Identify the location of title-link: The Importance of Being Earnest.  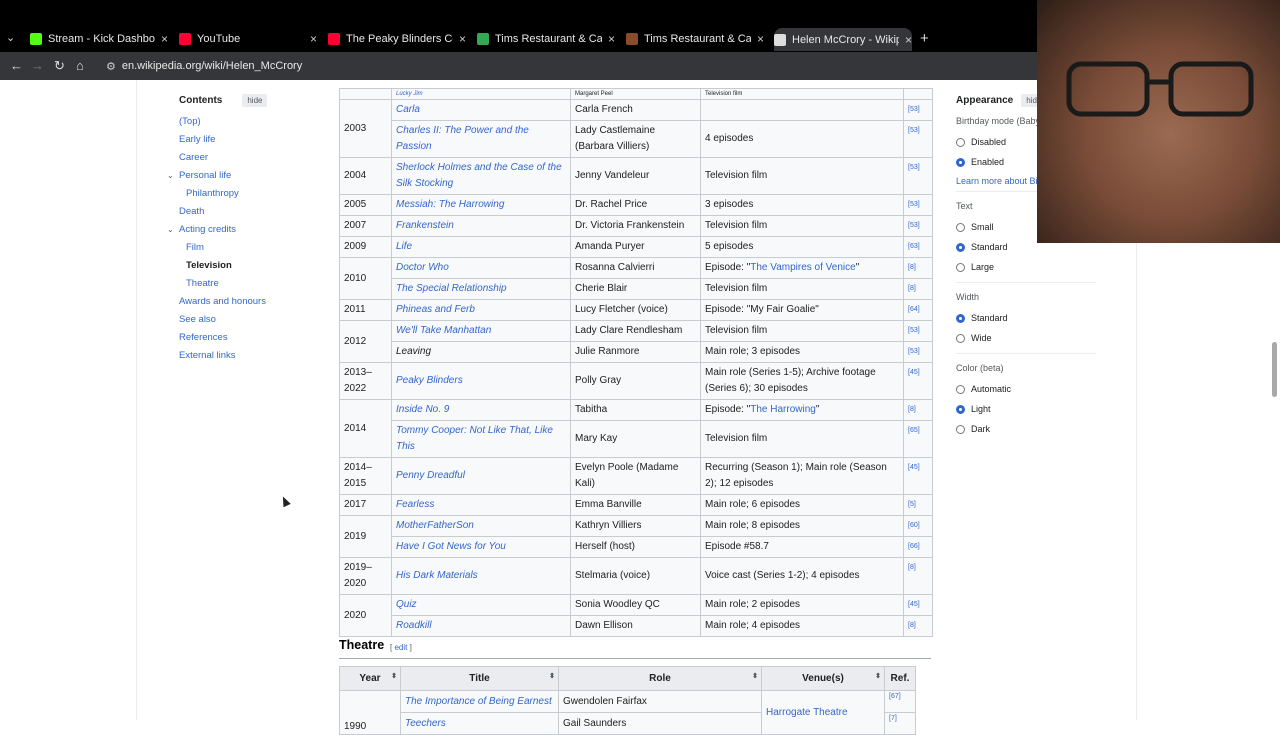
(479, 701).